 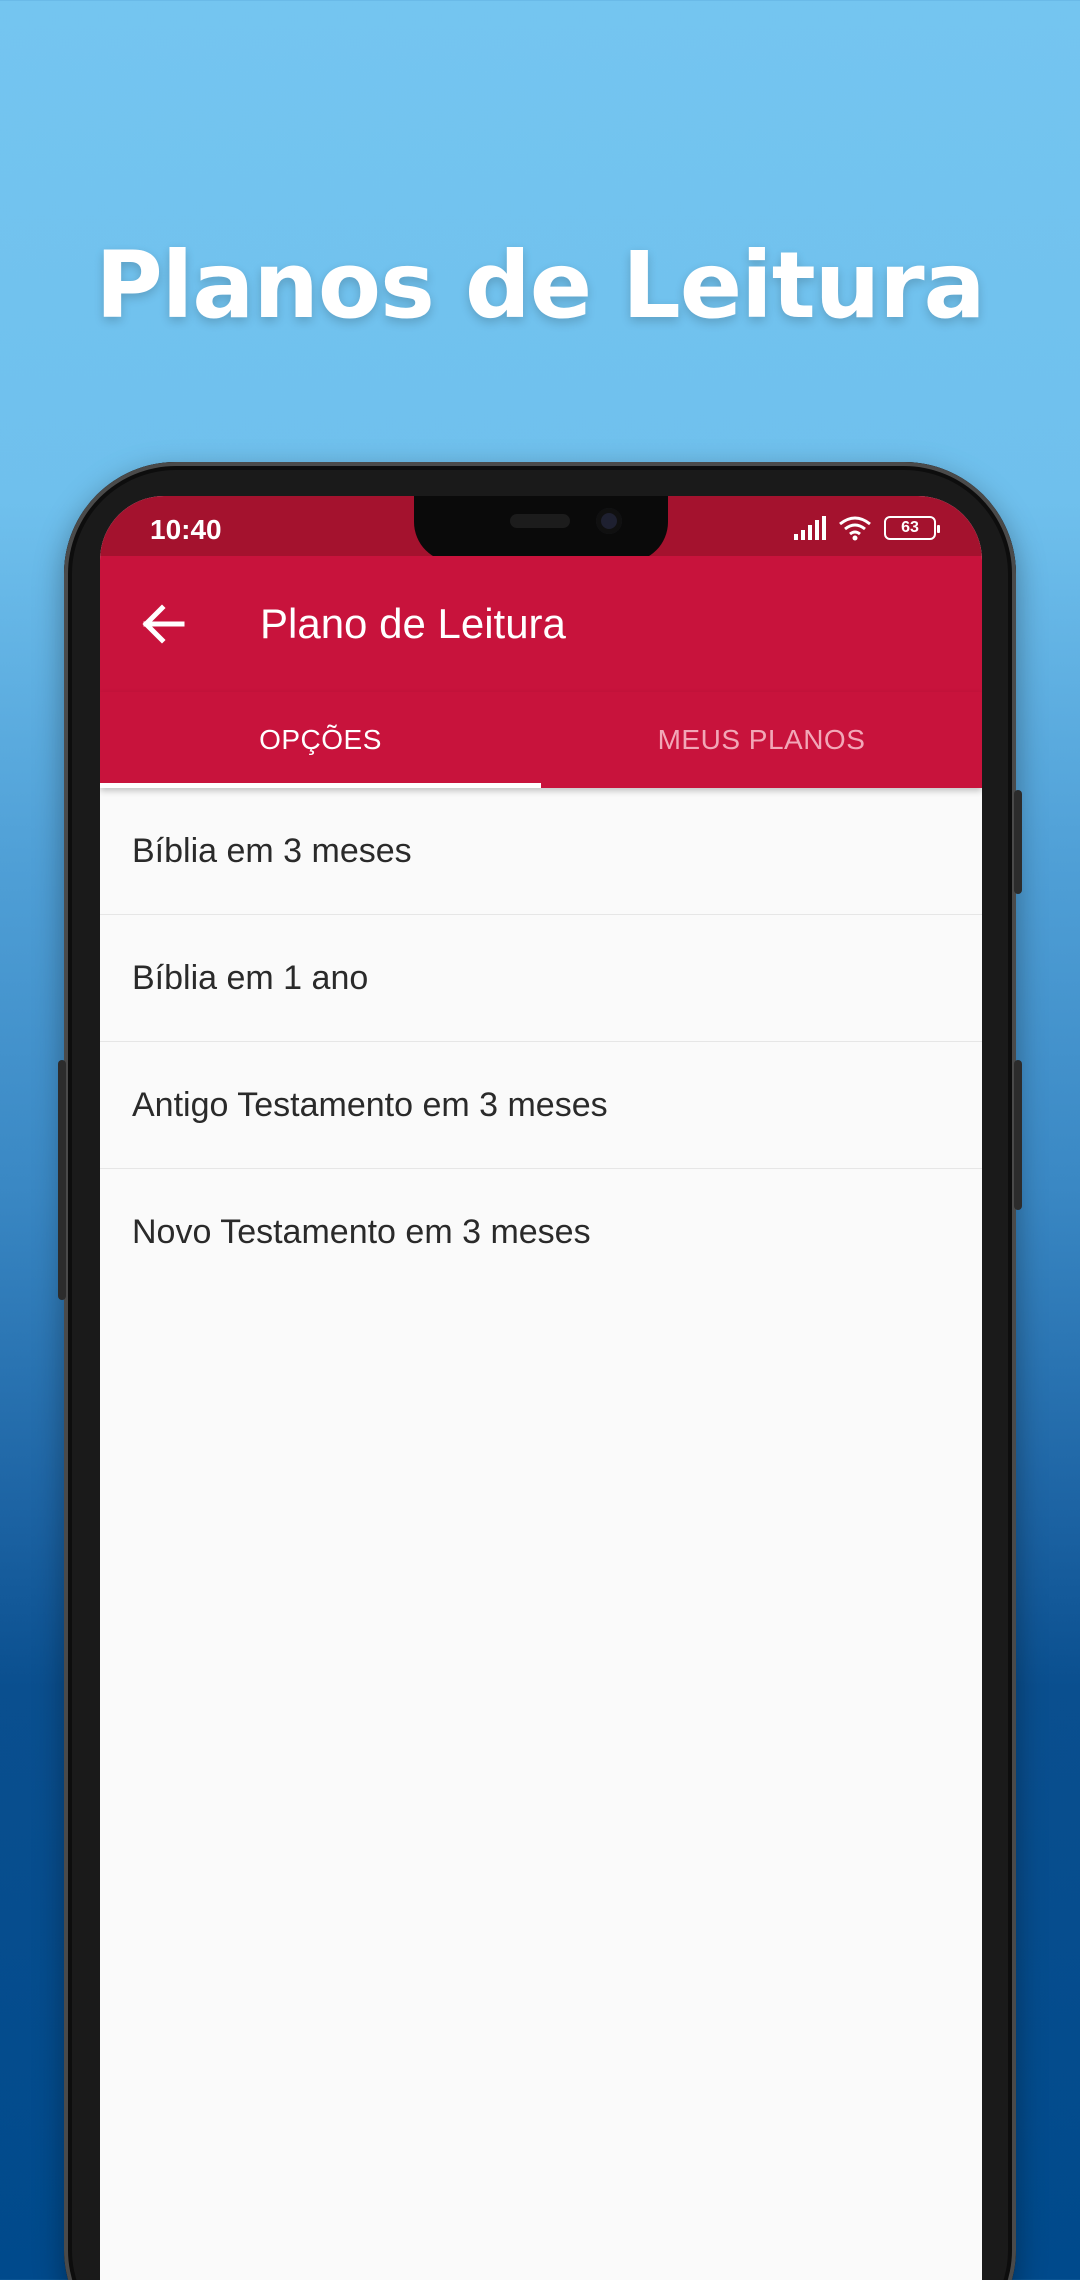 What do you see at coordinates (370, 1104) in the screenshot?
I see `list-item-label: Antigo Testamento em 3 meses` at bounding box center [370, 1104].